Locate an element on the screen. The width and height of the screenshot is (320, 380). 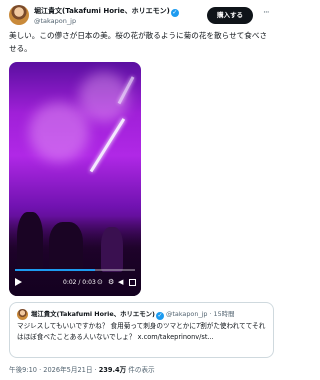
author-avatar is located at coordinates (19, 15).